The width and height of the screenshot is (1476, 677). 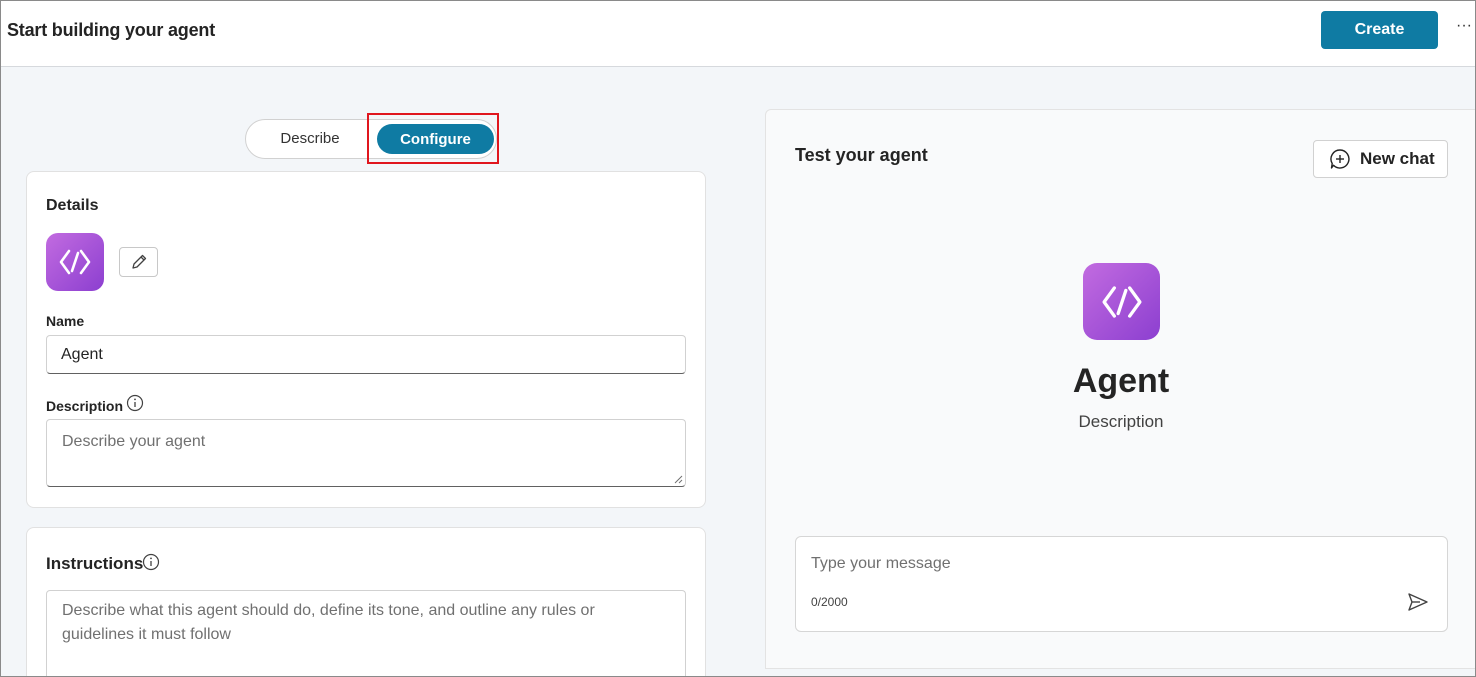 What do you see at coordinates (738, 34) in the screenshot?
I see `header-bar: Start building your agent Create ···` at bounding box center [738, 34].